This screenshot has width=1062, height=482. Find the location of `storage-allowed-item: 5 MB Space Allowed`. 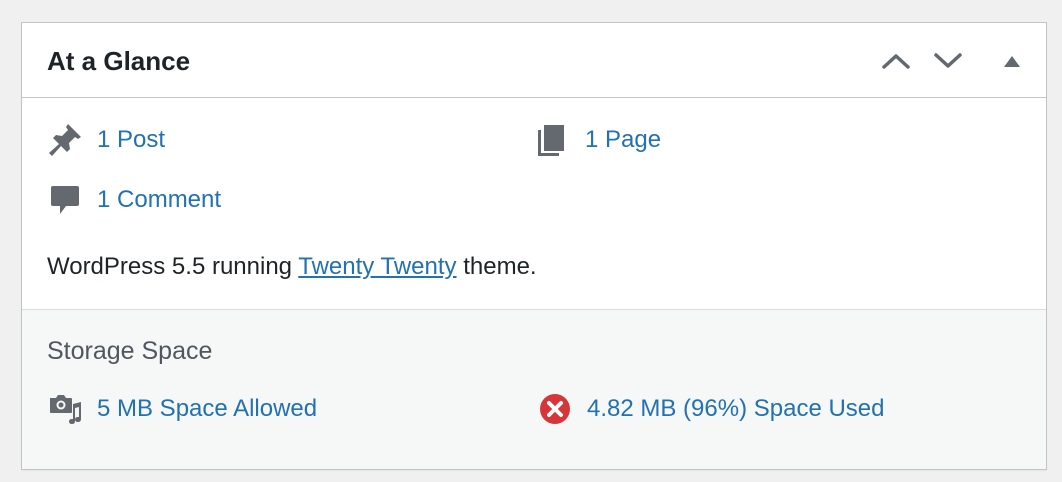

storage-allowed-item: 5 MB Space Allowed is located at coordinates (182, 409).